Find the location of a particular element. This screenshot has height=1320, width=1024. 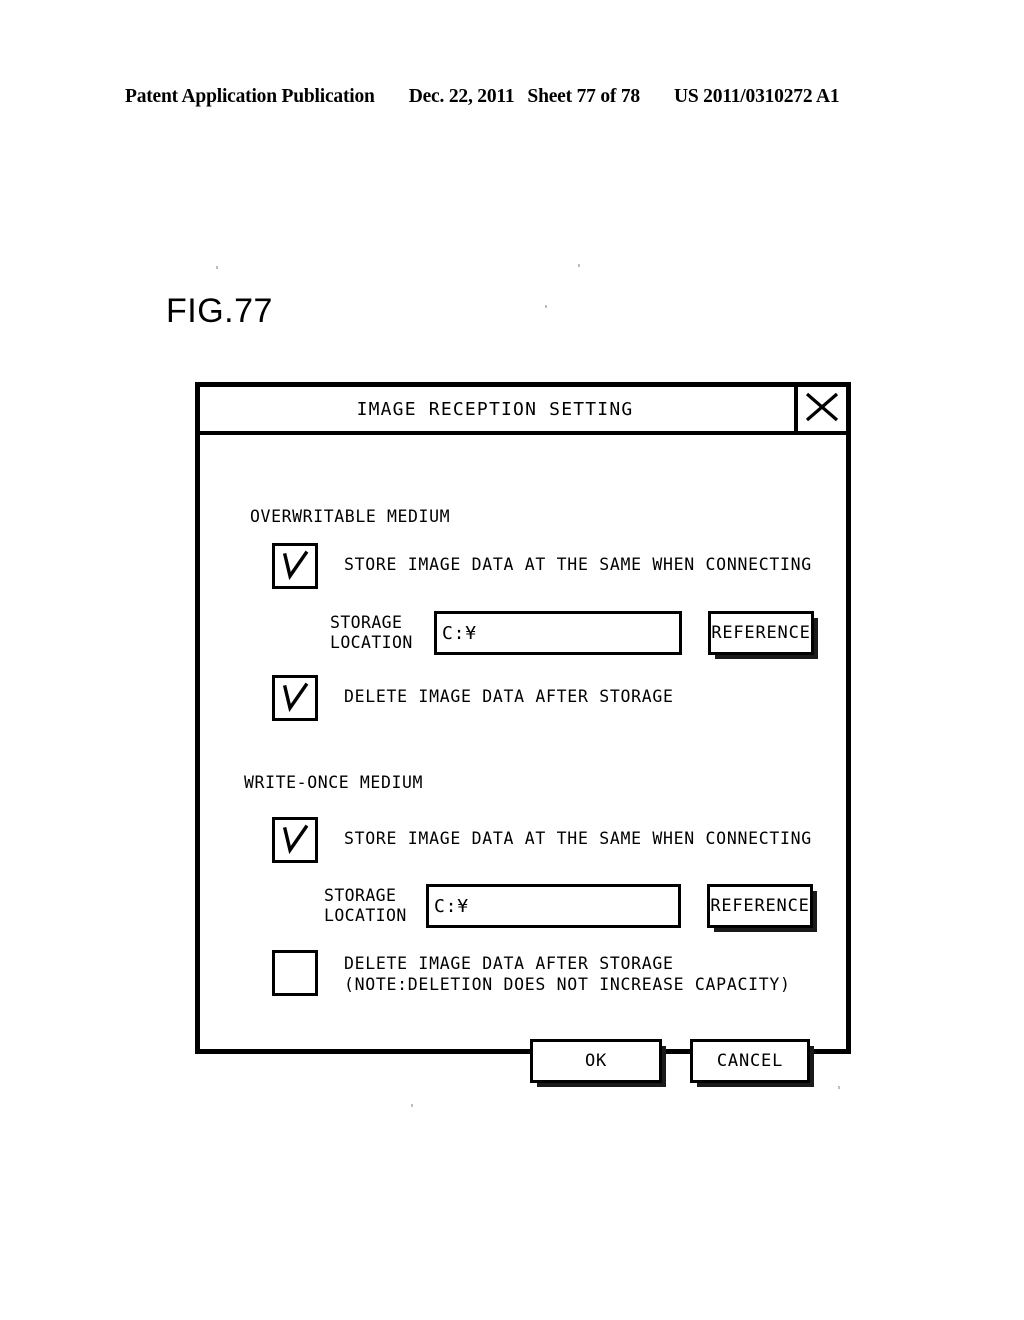

storage-location-input-overwritable: C:¥ is located at coordinates (558, 633).